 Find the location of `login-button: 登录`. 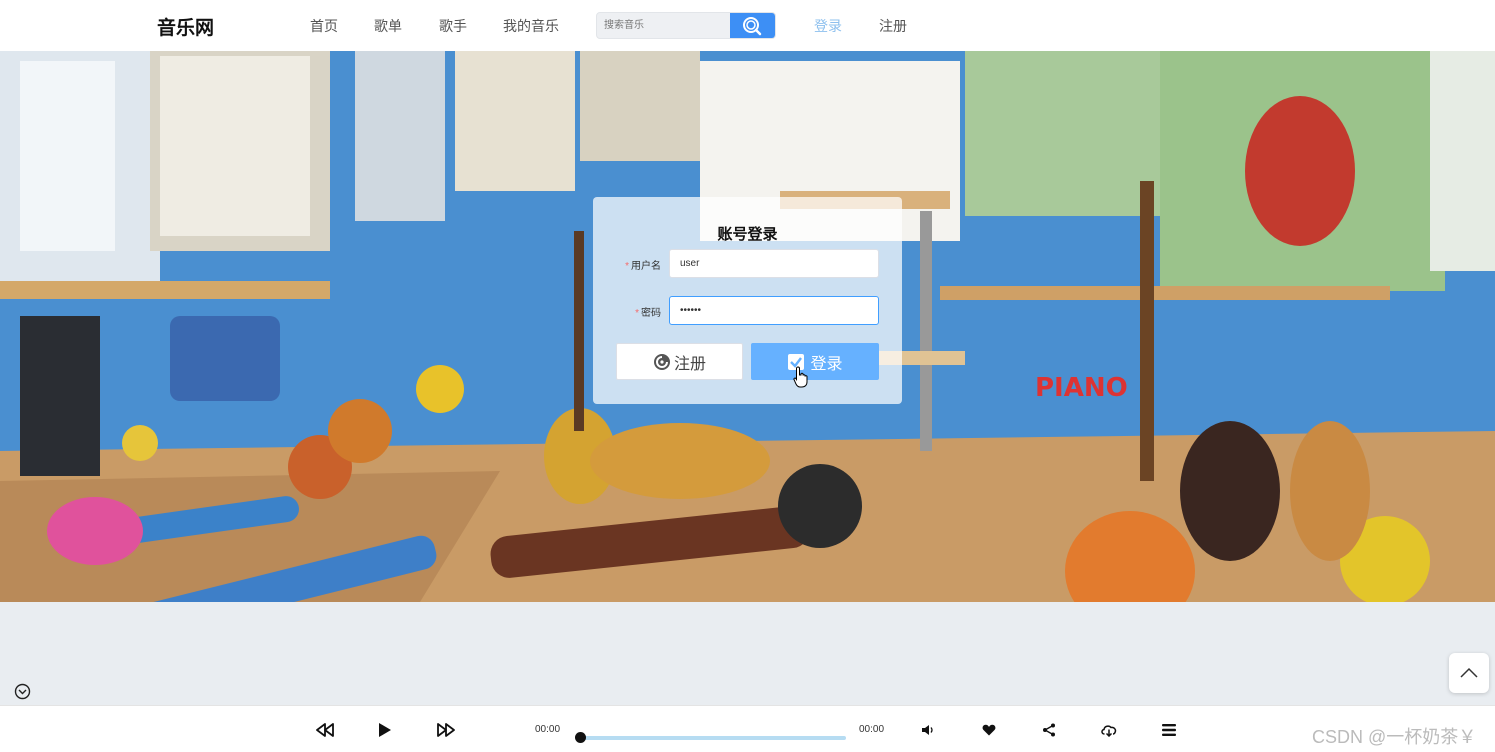

login-button: 登录 is located at coordinates (815, 361).